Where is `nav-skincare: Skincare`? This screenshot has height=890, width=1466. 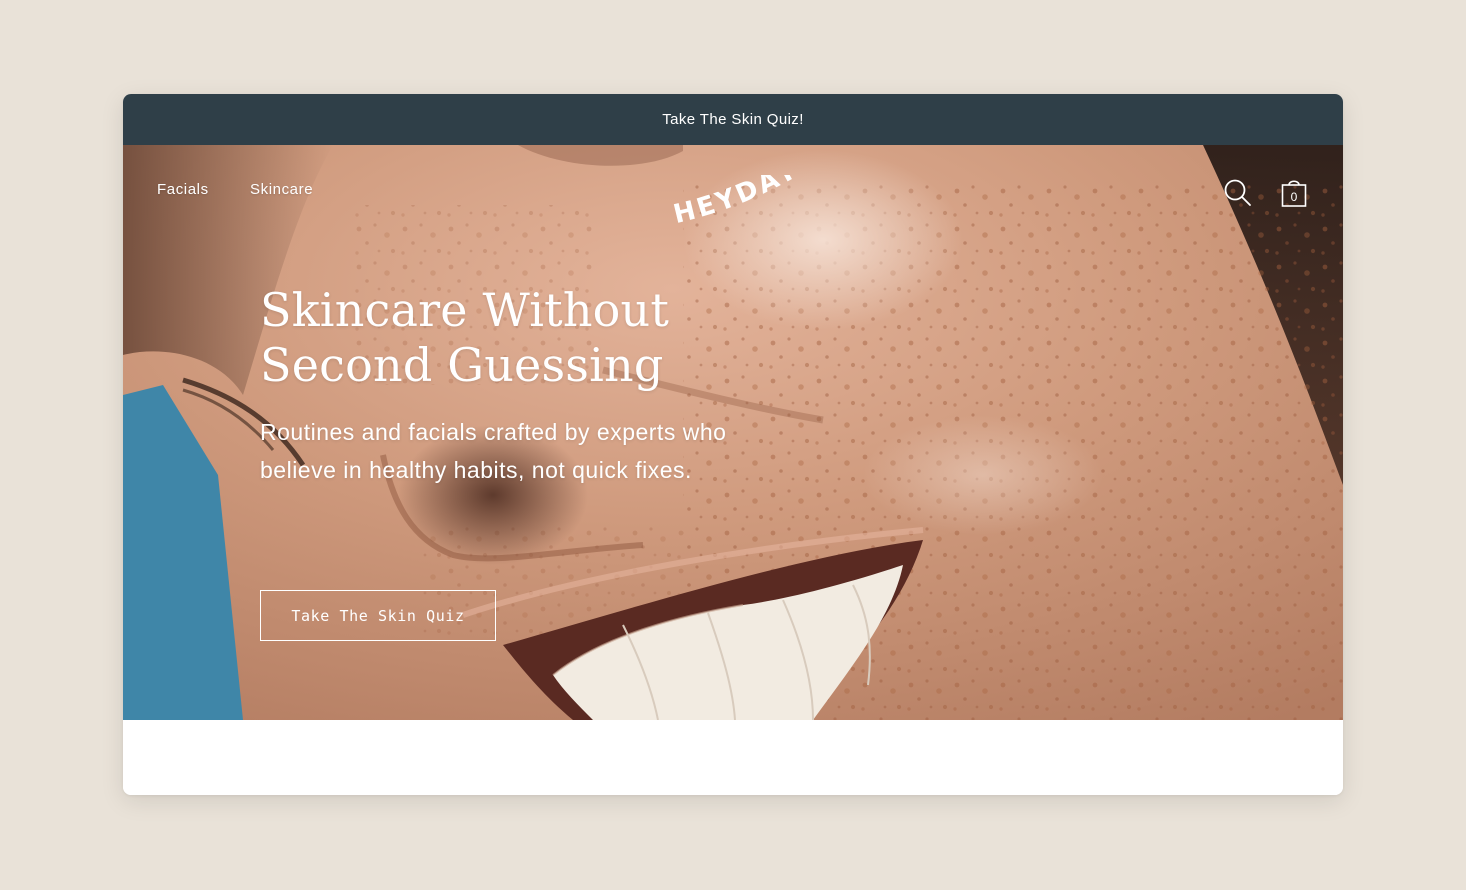
nav-skincare: Skincare is located at coordinates (281, 189).